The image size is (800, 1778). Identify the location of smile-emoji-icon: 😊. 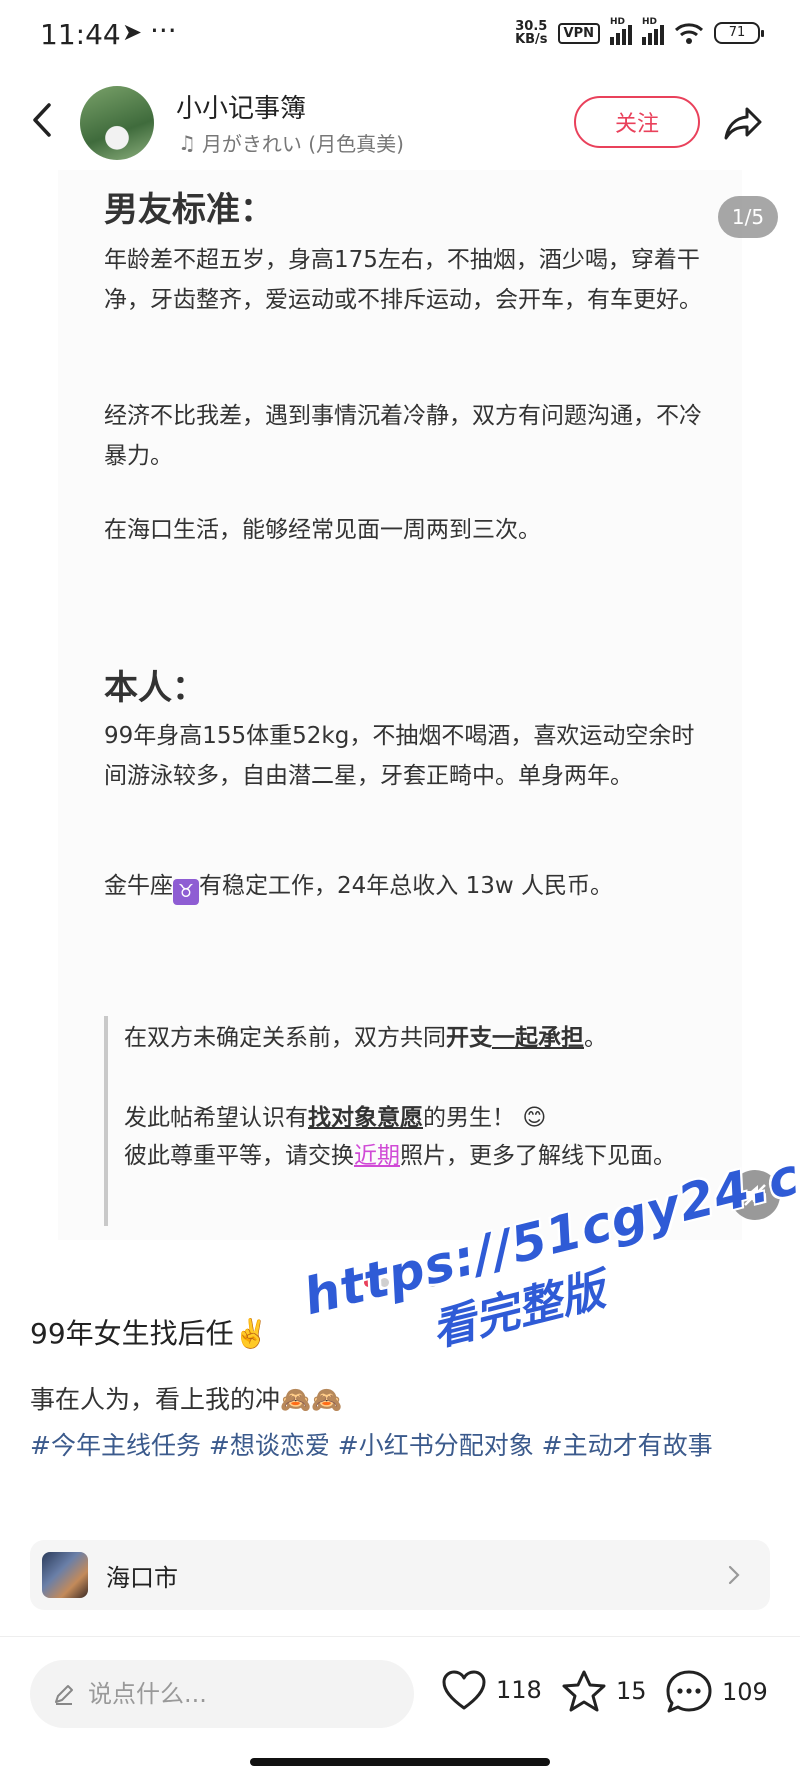
(534, 1118).